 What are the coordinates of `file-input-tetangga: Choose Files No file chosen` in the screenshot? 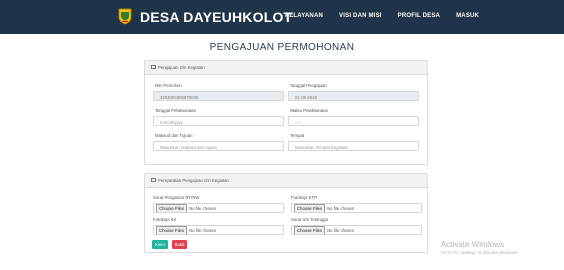 It's located at (356, 230).